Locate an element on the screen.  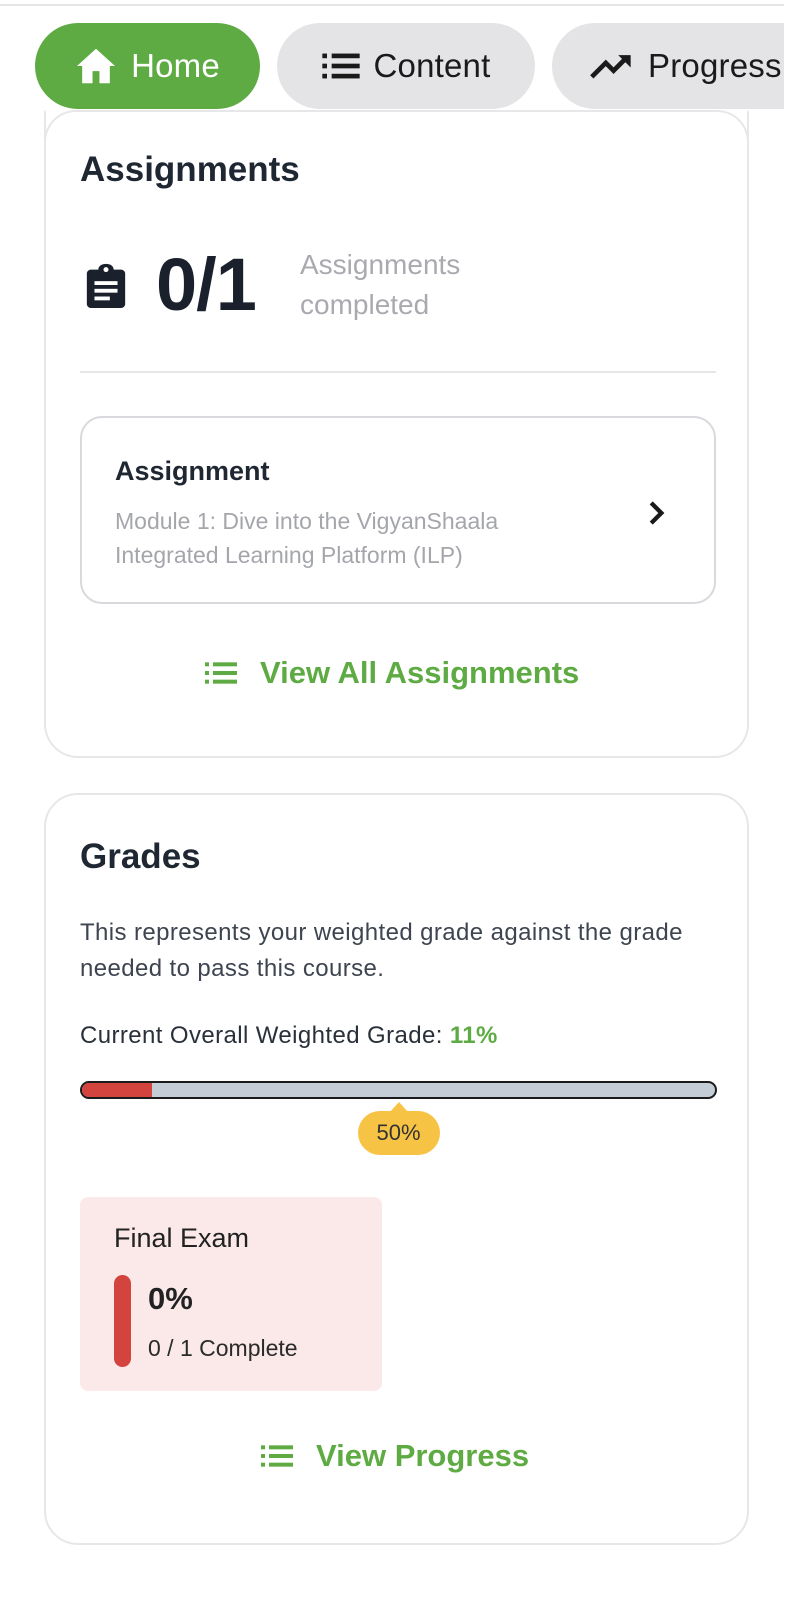
overall-grade-label: Current Overall Weighted Grade: is located at coordinates (261, 1035).